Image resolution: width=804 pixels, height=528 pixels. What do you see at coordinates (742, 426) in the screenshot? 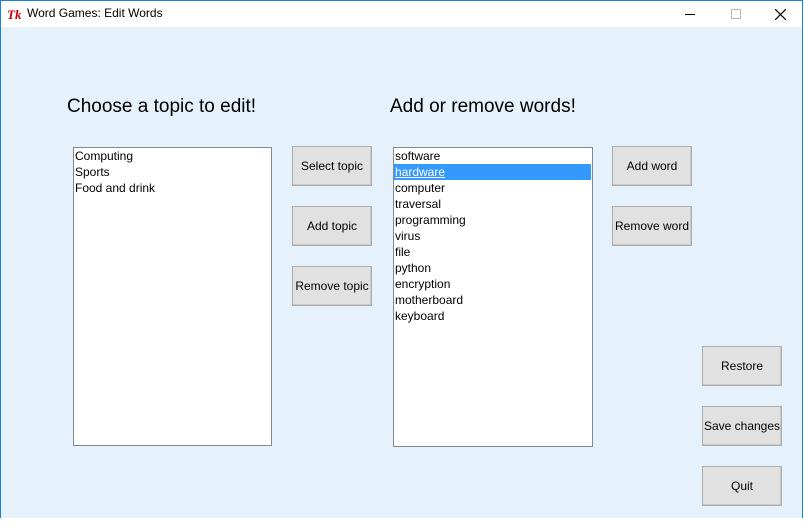
I see `save-changes-button: Save changes` at bounding box center [742, 426].